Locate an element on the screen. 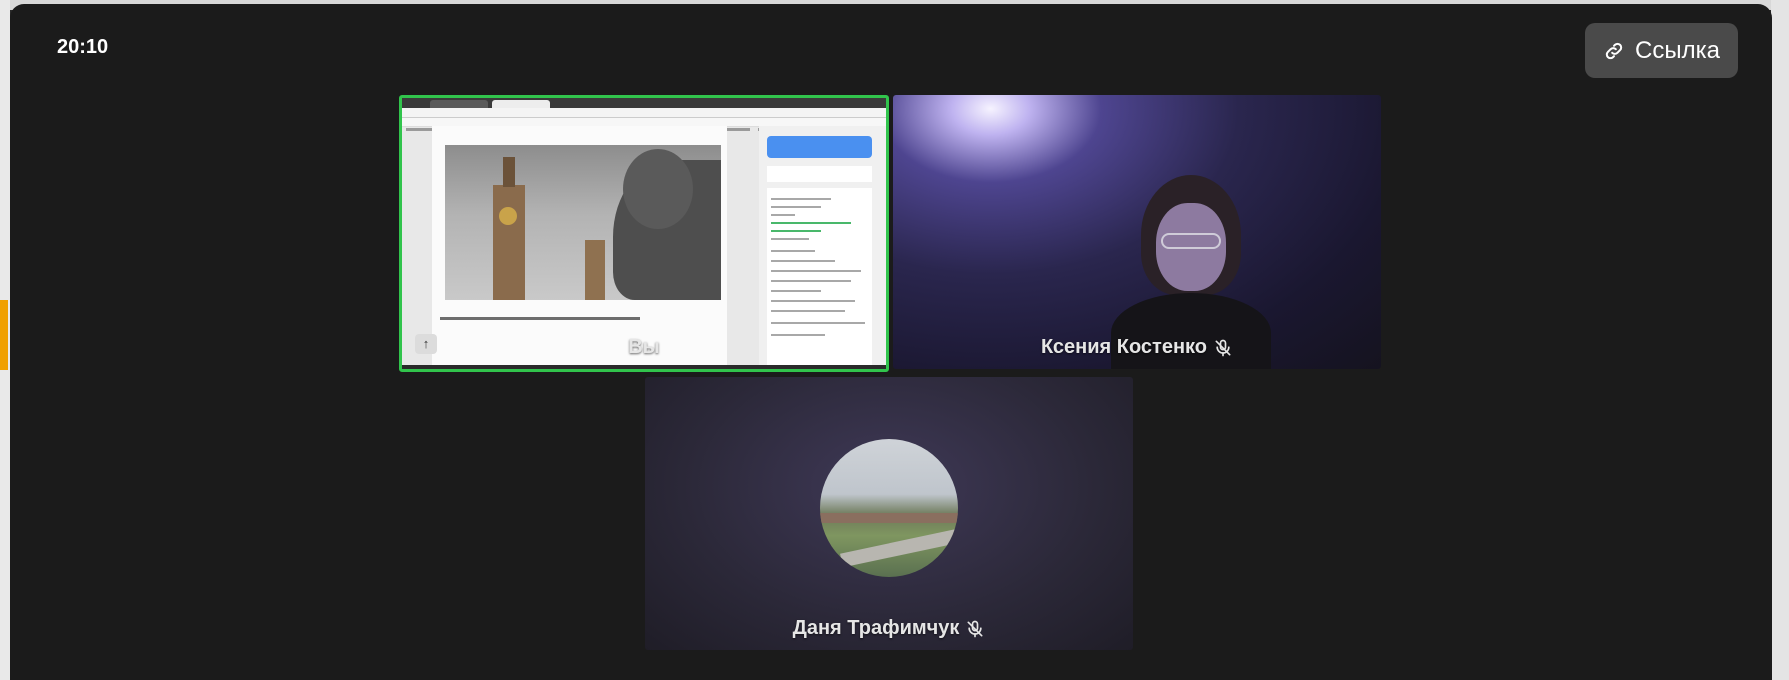 The image size is (1789, 680). shared-screen-photo is located at coordinates (583, 222).